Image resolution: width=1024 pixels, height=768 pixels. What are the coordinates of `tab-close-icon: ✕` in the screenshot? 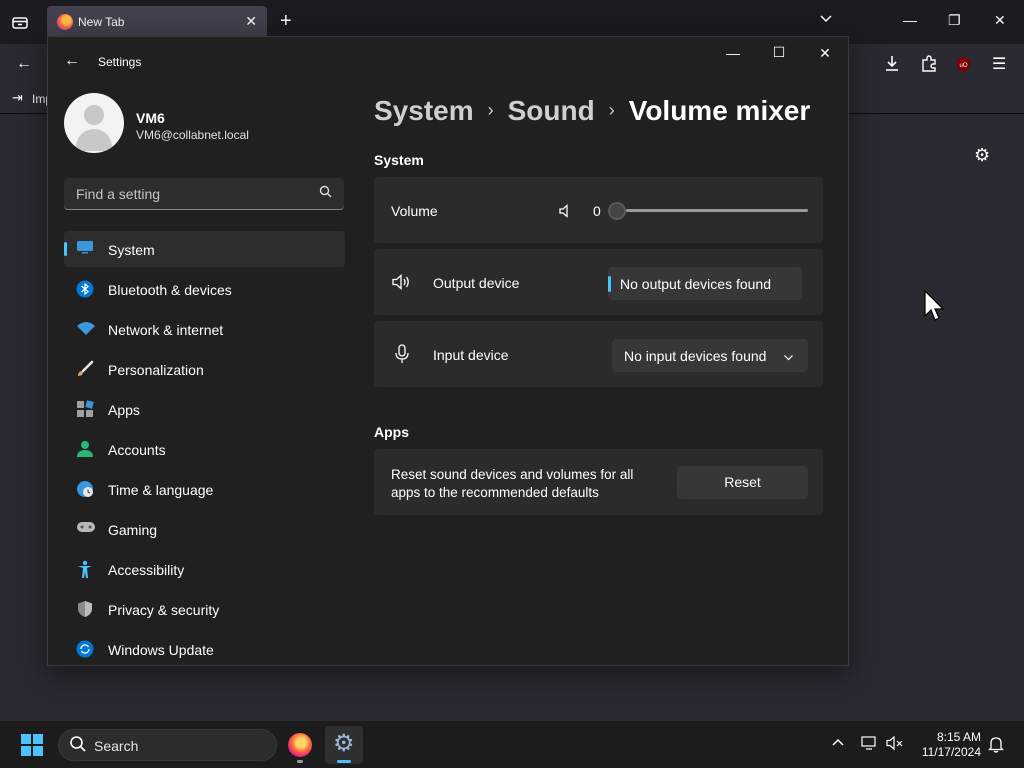 It's located at (251, 21).